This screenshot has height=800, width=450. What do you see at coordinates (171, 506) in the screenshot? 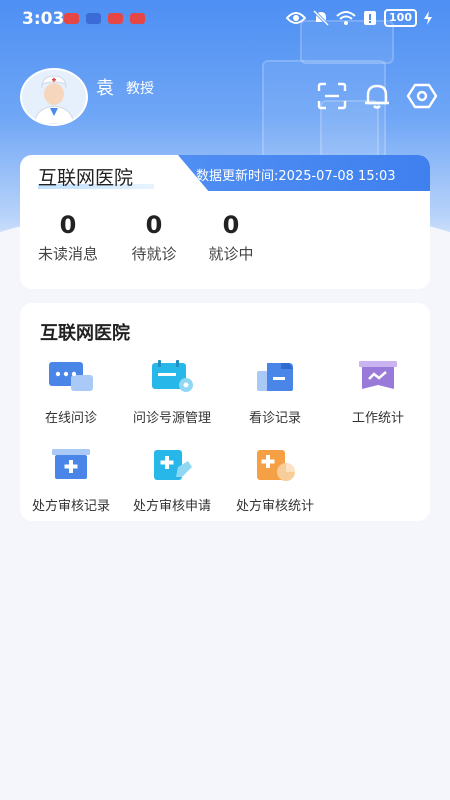
I see `service-label: 处方审核申请` at bounding box center [171, 506].